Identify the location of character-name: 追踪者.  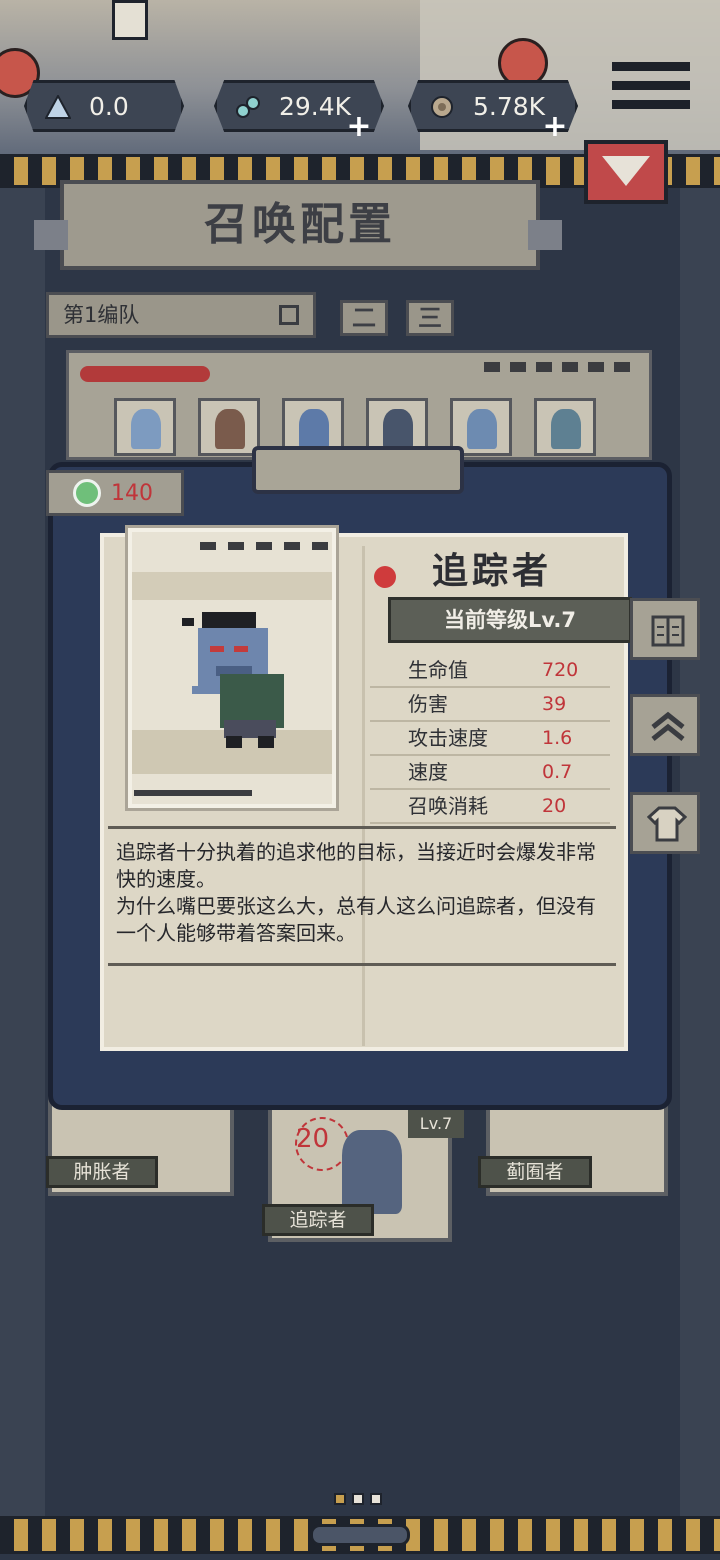
(491, 571).